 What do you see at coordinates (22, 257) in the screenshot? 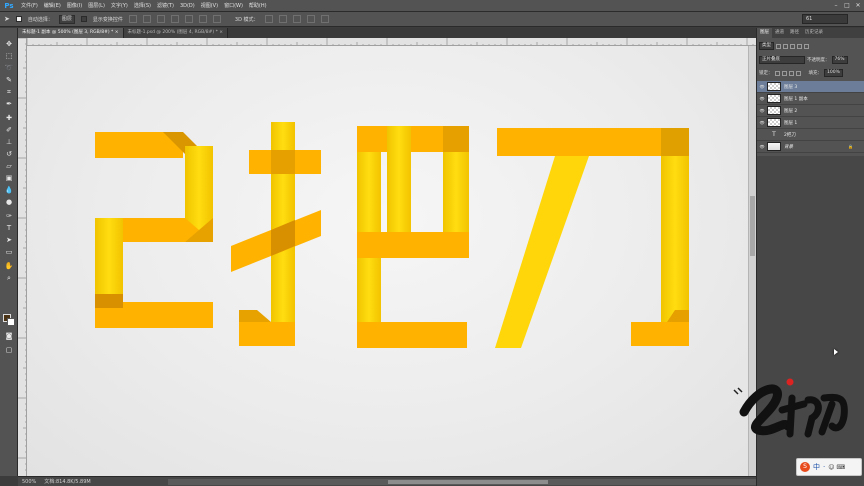
I see `vertical-ruler` at bounding box center [22, 257].